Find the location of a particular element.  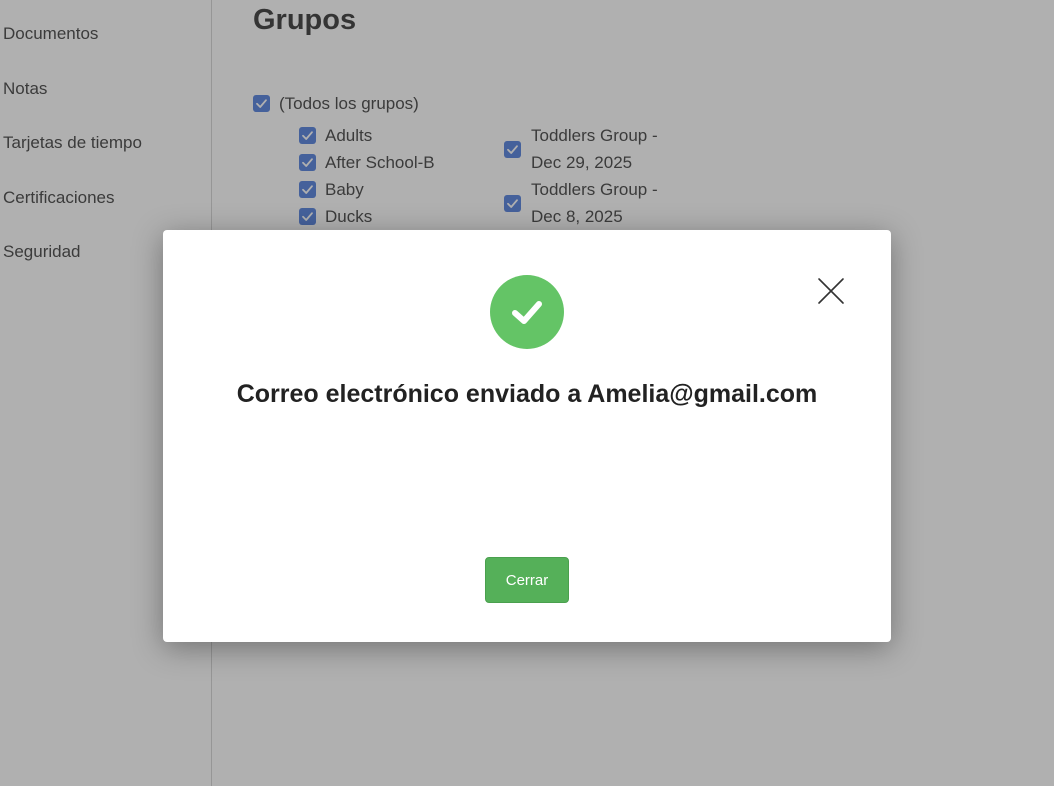

close-button: Cerrar is located at coordinates (527, 580).